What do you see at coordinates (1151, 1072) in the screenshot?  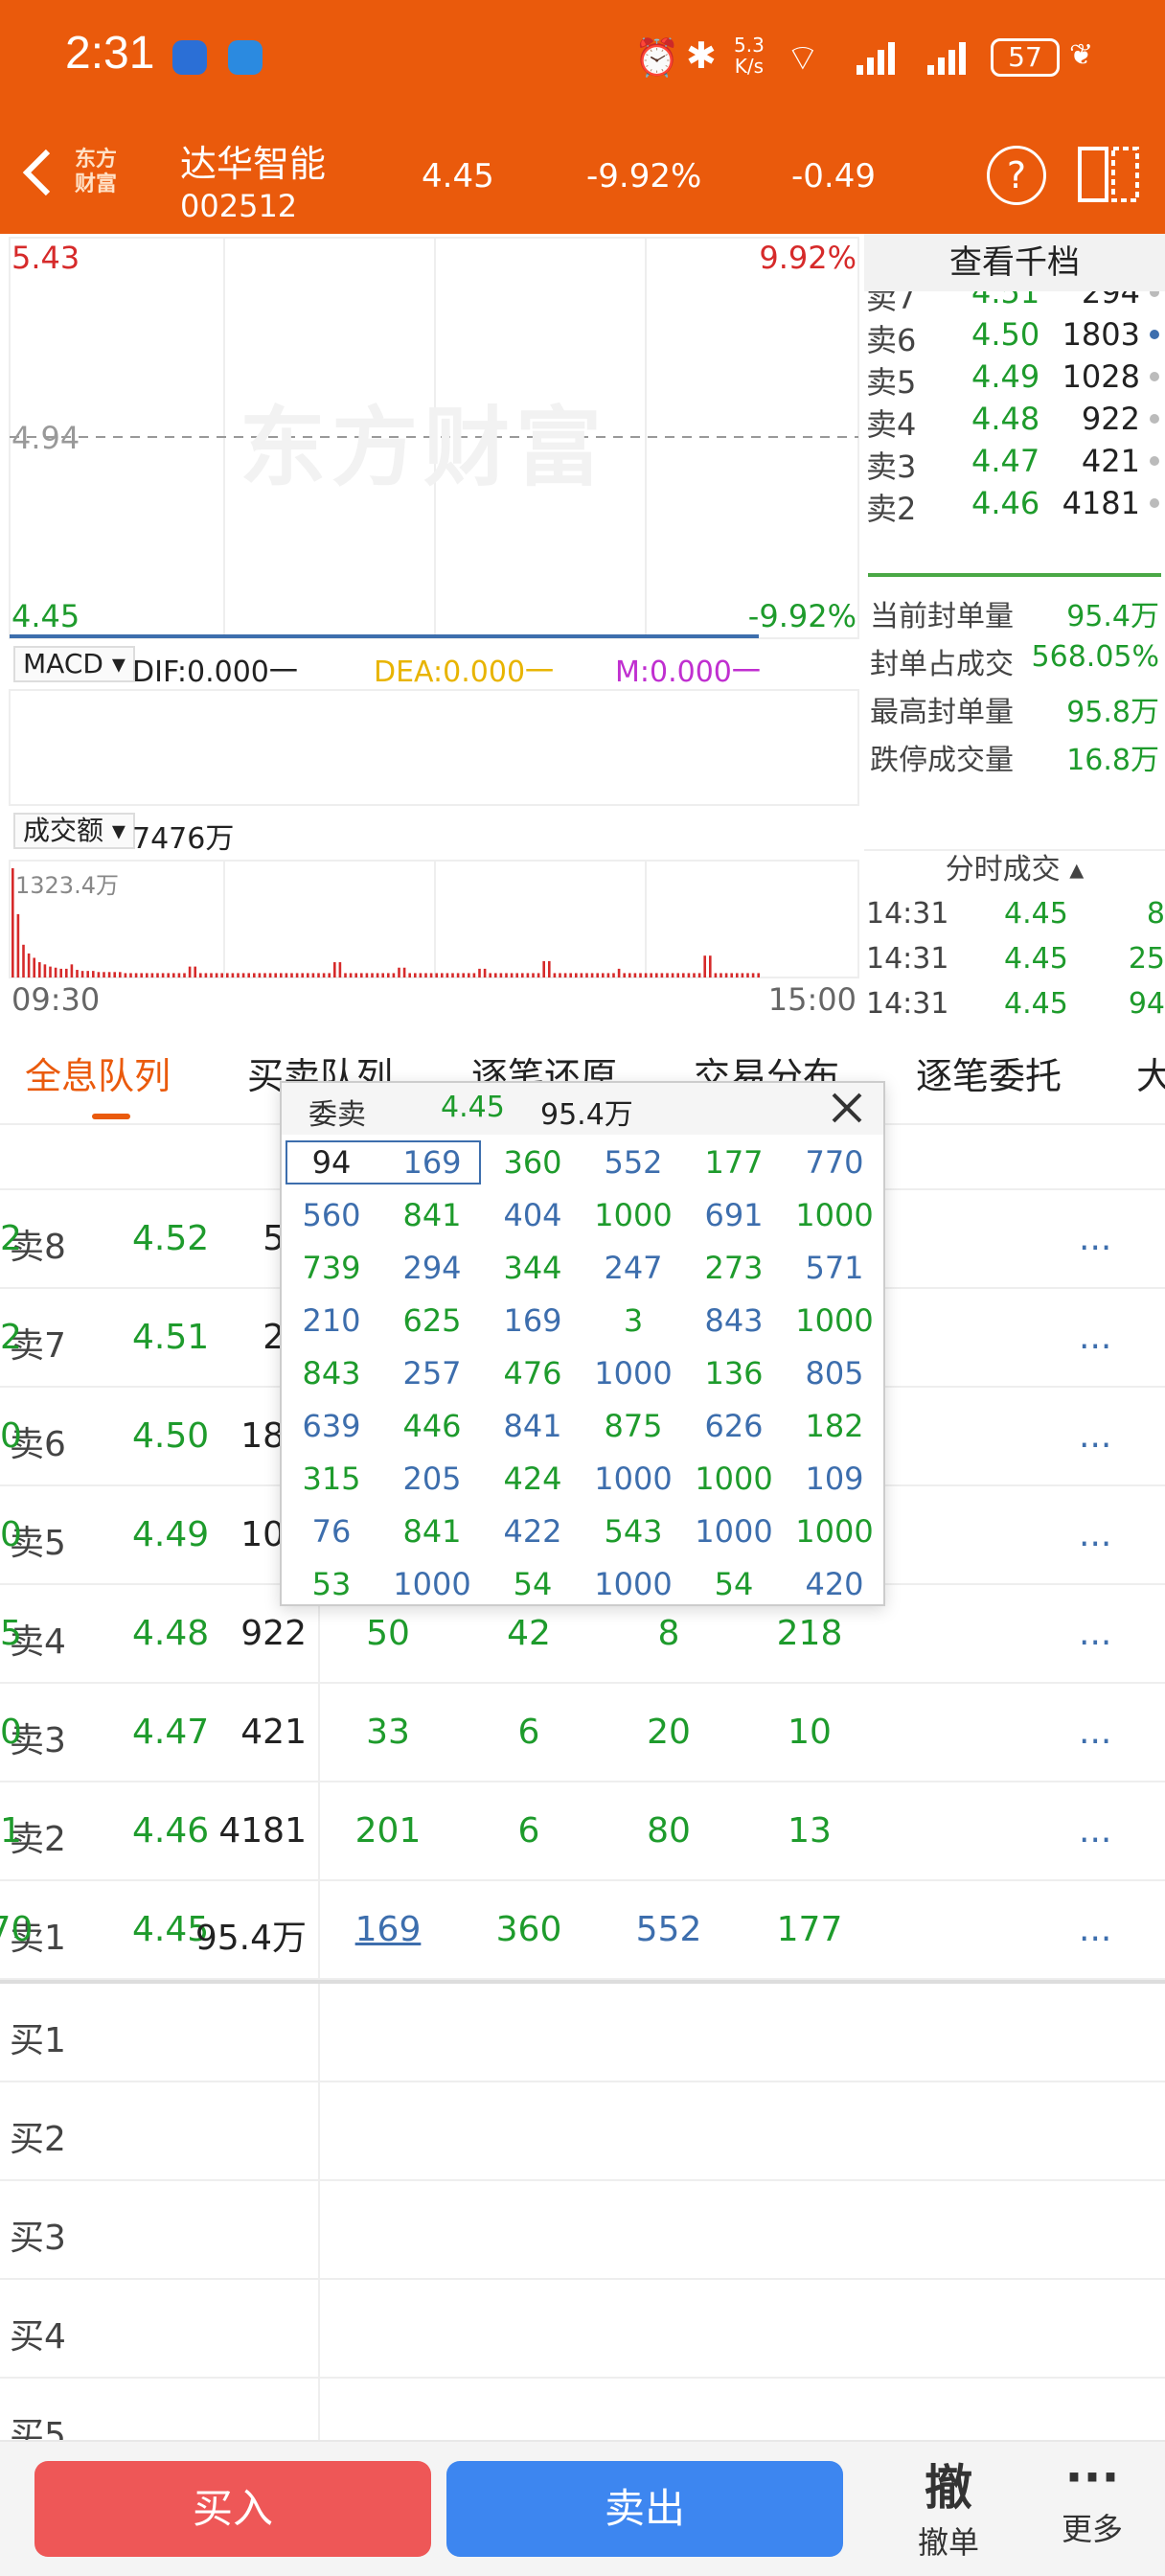 I see `tab-6: 大` at bounding box center [1151, 1072].